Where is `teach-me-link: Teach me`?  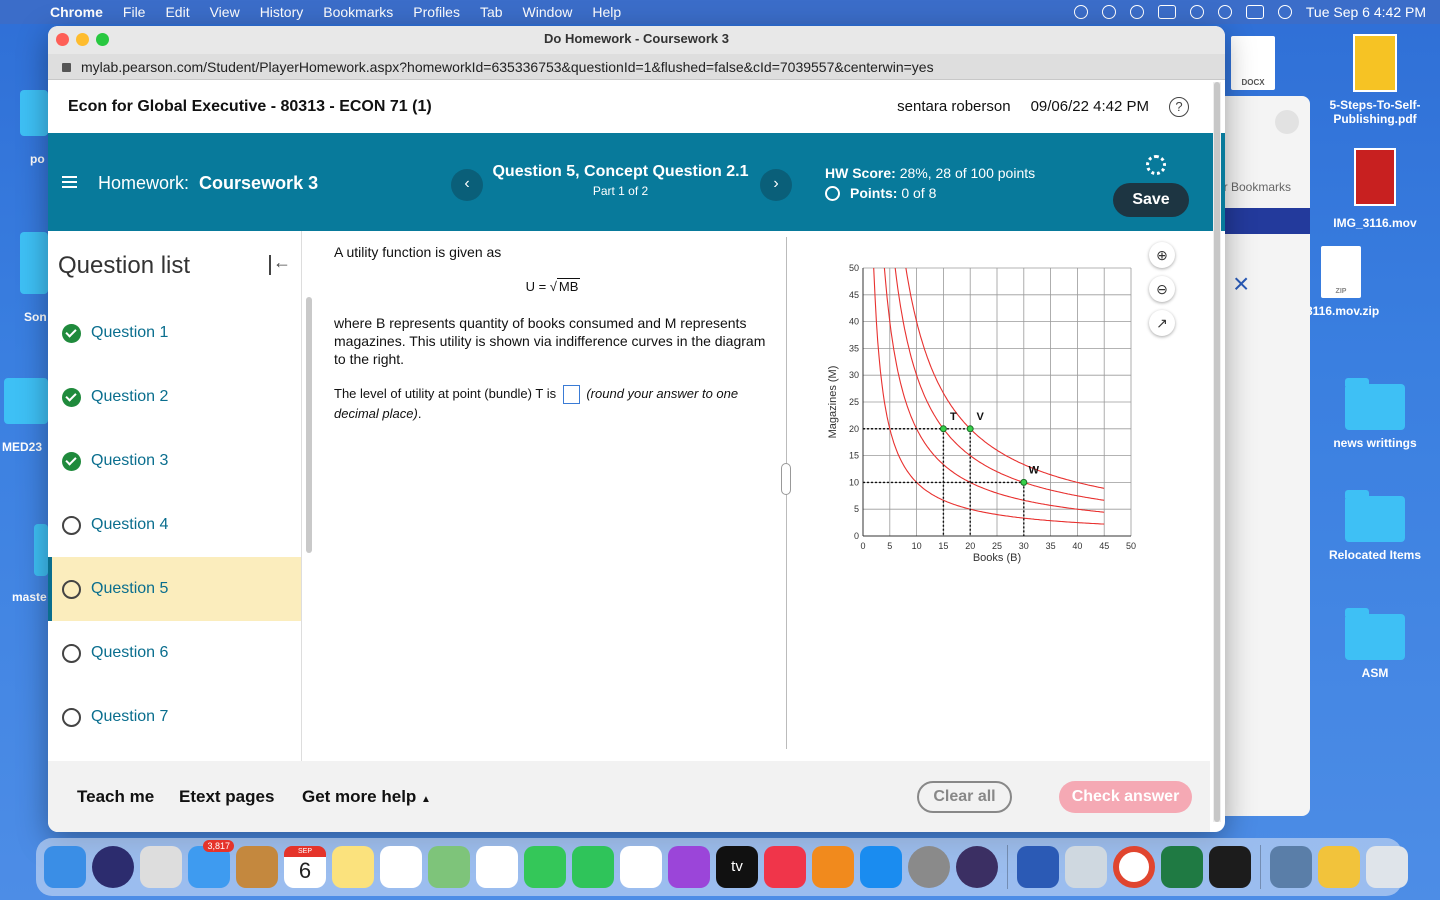
teach-me-link: Teach me is located at coordinates (115, 797).